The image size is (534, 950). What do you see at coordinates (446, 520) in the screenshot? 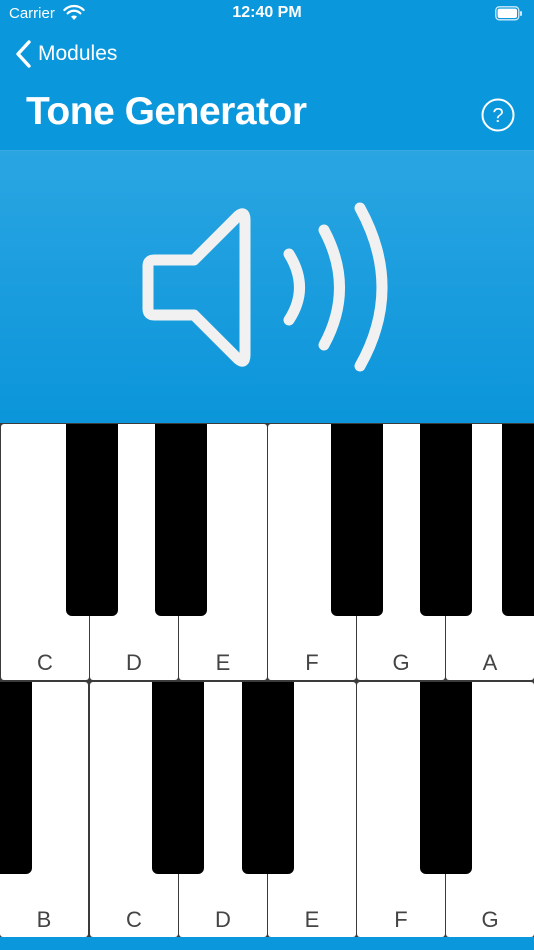
I see `black-key-g-sharp` at bounding box center [446, 520].